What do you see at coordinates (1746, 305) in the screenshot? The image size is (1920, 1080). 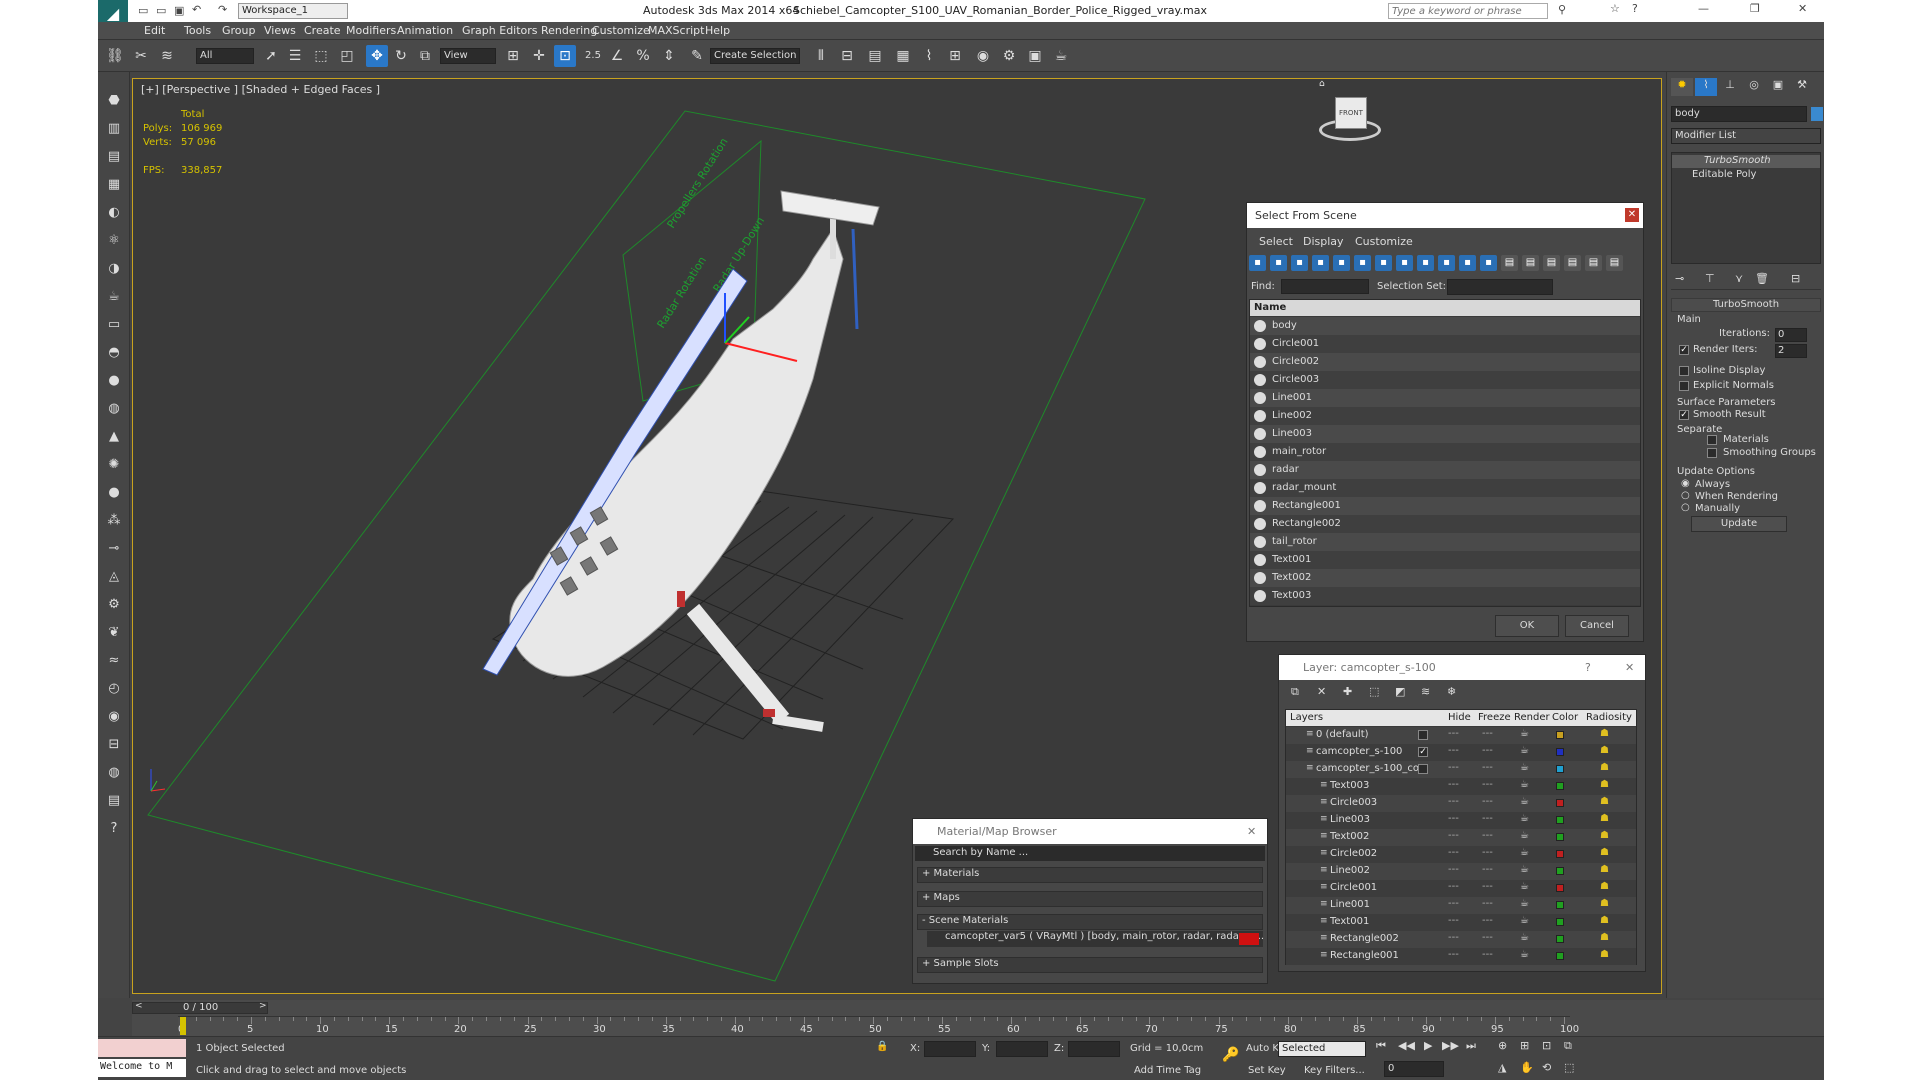 I see `turbosmooth-rollout-header: TurboSmooth` at bounding box center [1746, 305].